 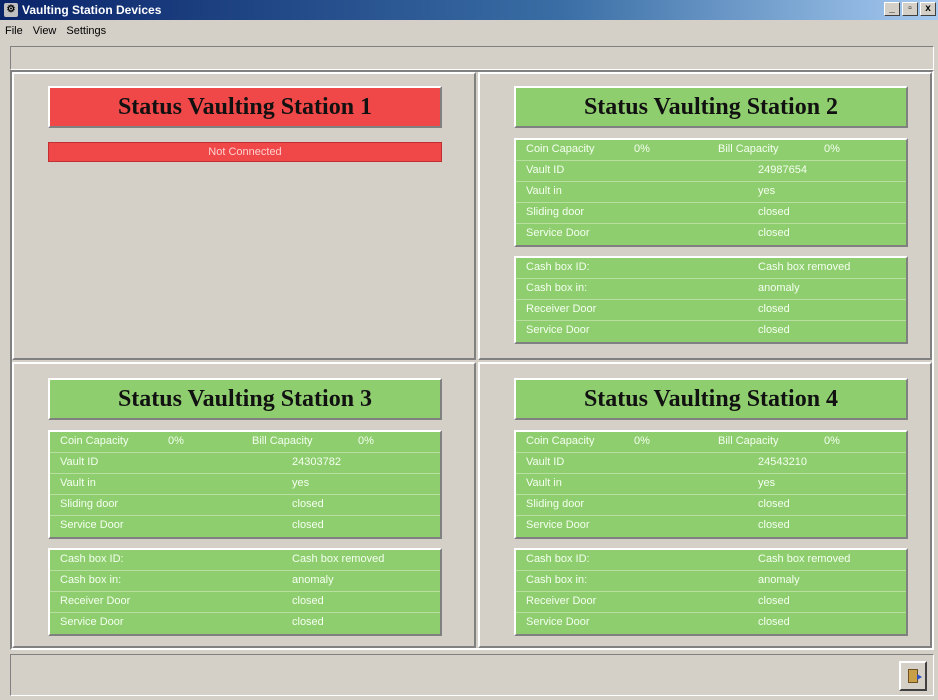 What do you see at coordinates (711, 399) in the screenshot?
I see `station-4-title: Status Vaulting Station 4` at bounding box center [711, 399].